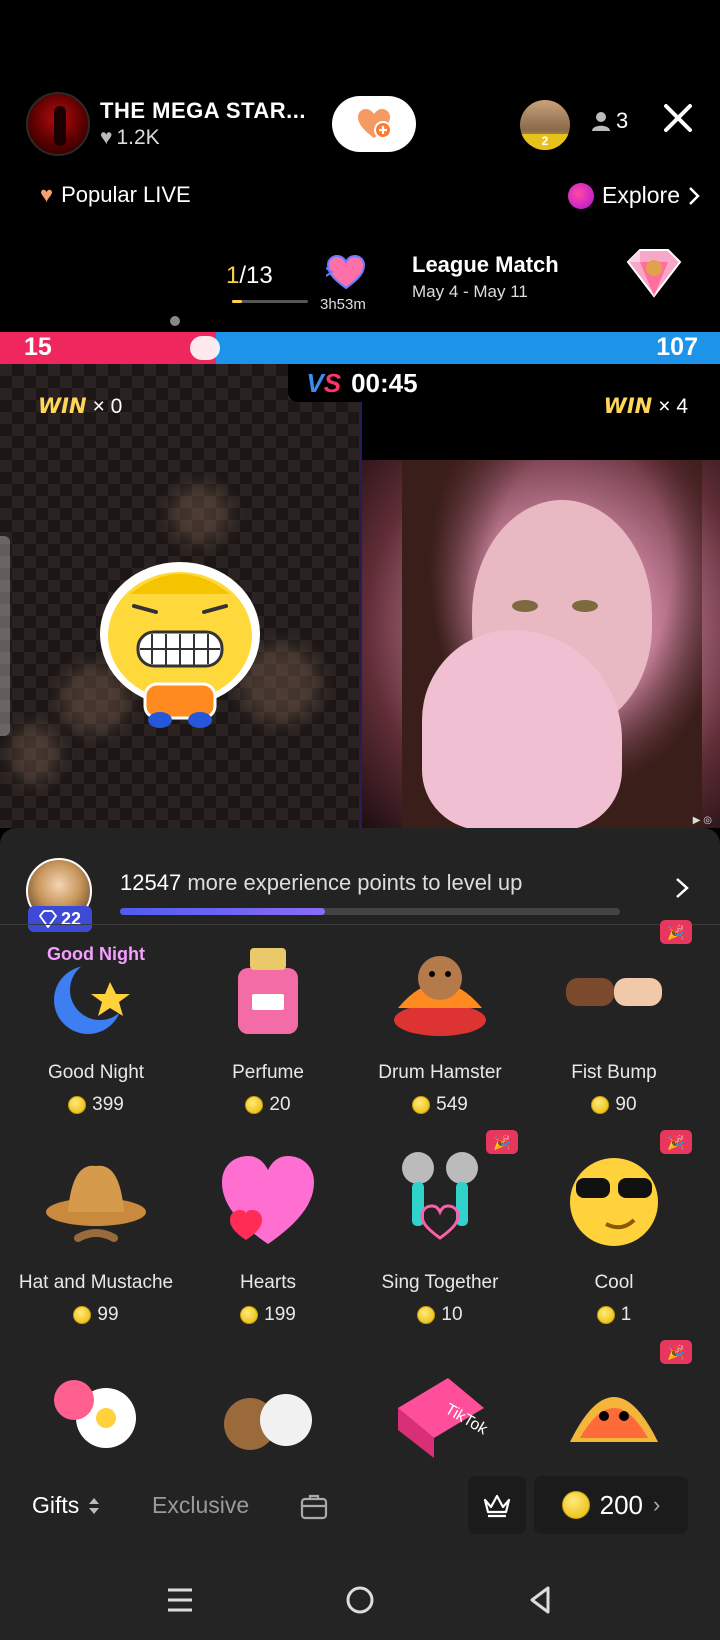 The height and width of the screenshot is (1640, 720). Describe the element at coordinates (268, 1072) in the screenshot. I see `gift-name: Perfume` at that location.